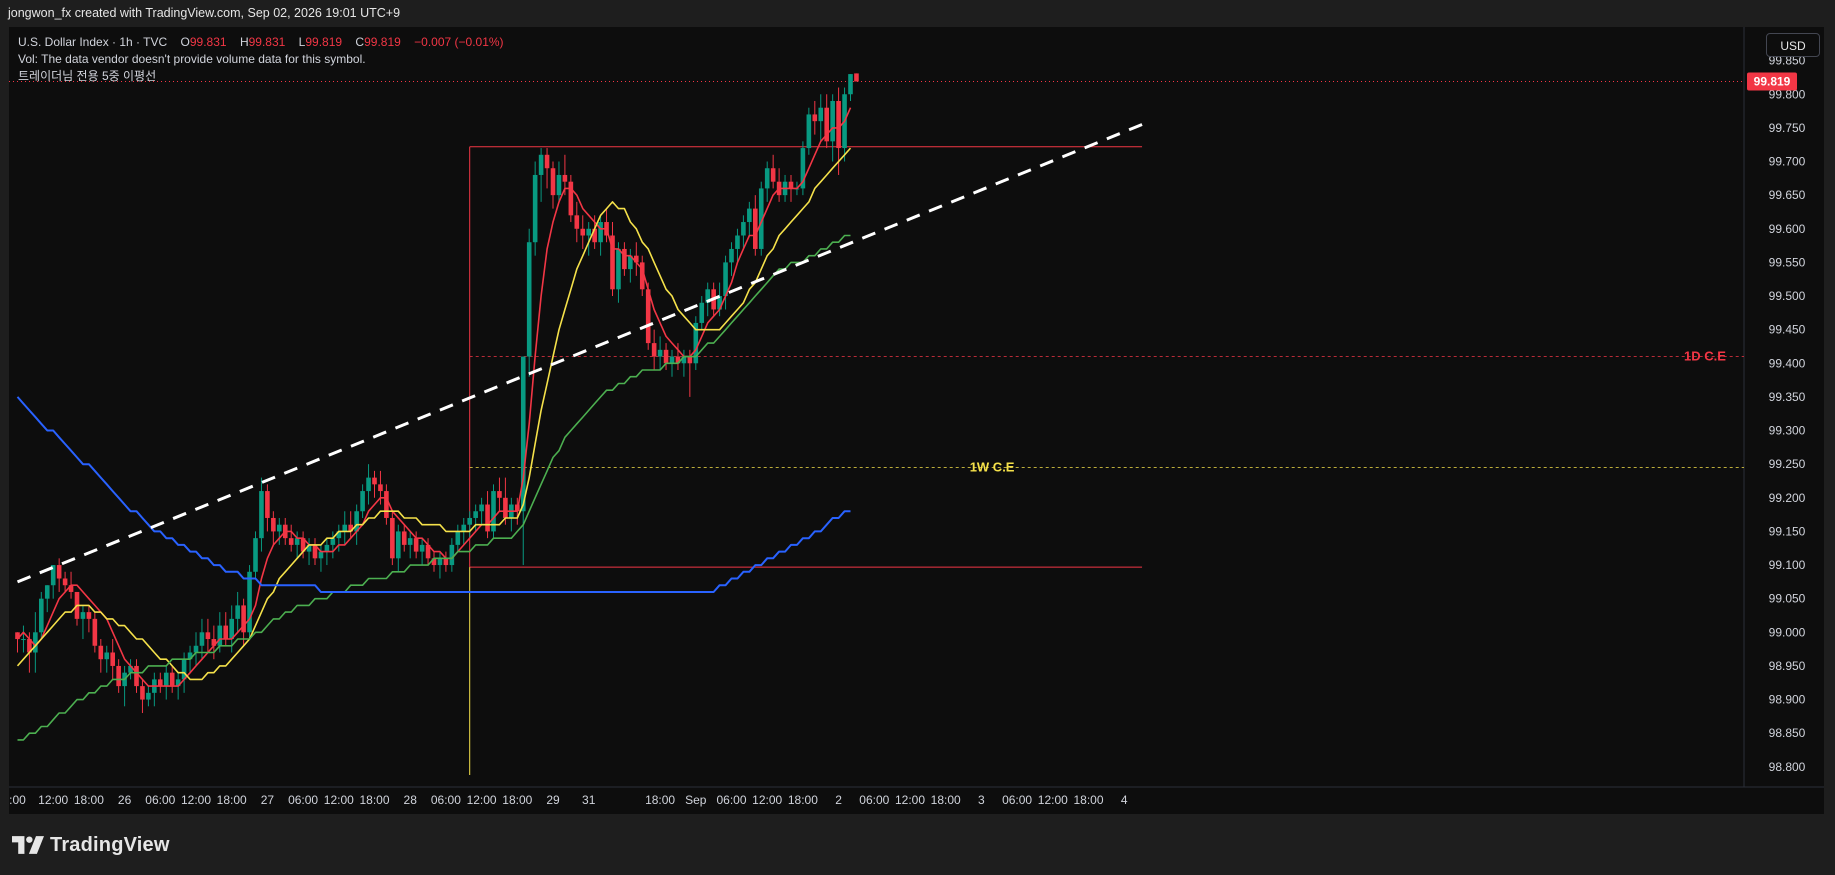  Describe the element at coordinates (91, 845) in the screenshot. I see `tradingview-brand: TradingView` at that location.